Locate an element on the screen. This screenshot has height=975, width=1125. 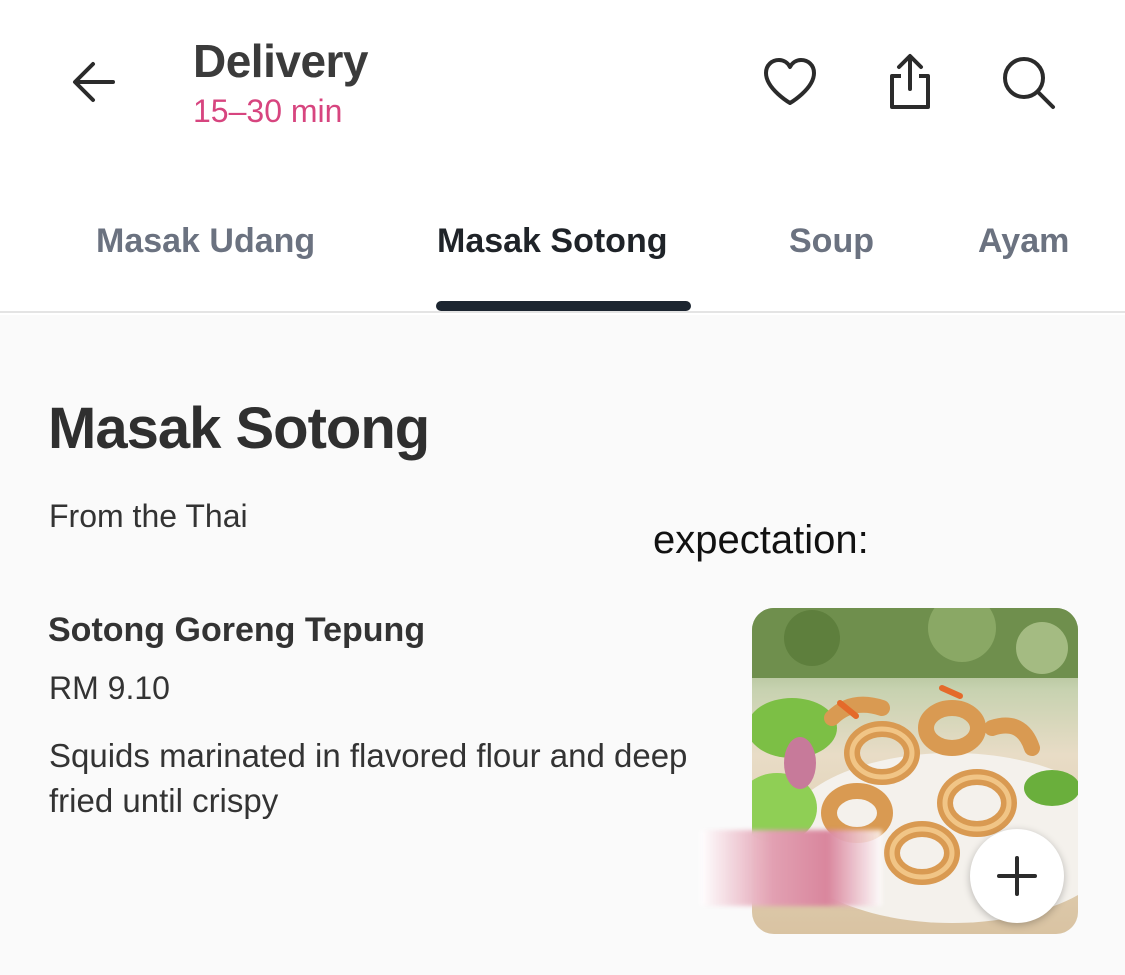
category-tabs: Masak Udang Masak Sotong Soup Ayam is located at coordinates (562, 256).